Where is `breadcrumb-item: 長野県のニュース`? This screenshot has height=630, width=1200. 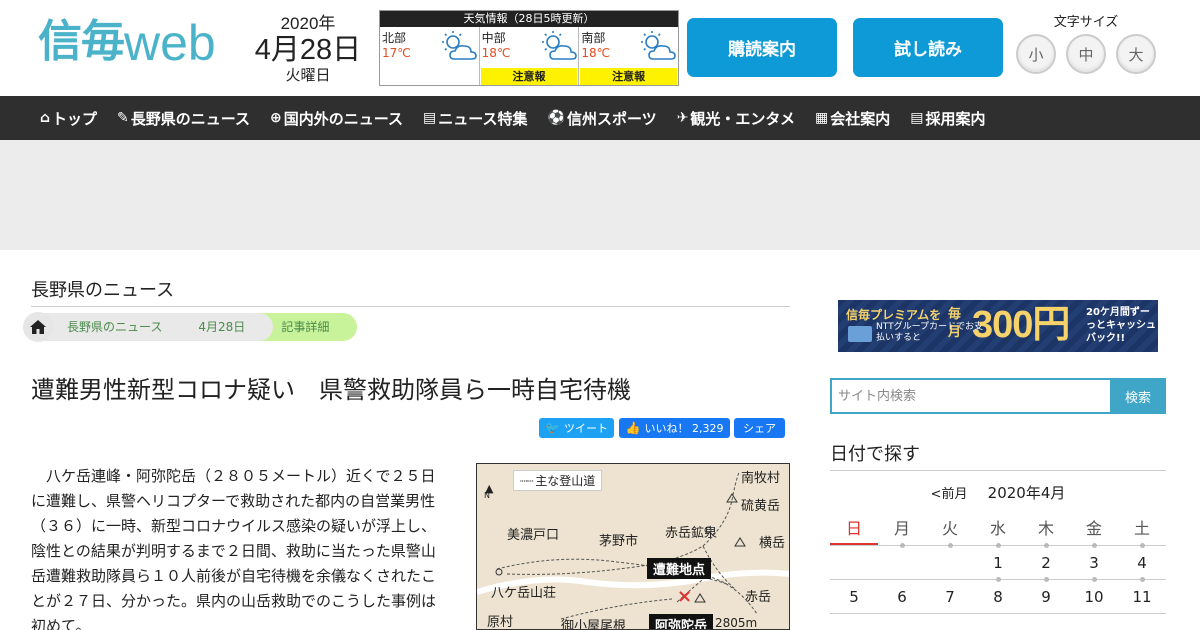
breadcrumb-item: 長野県のニュース is located at coordinates (115, 327).